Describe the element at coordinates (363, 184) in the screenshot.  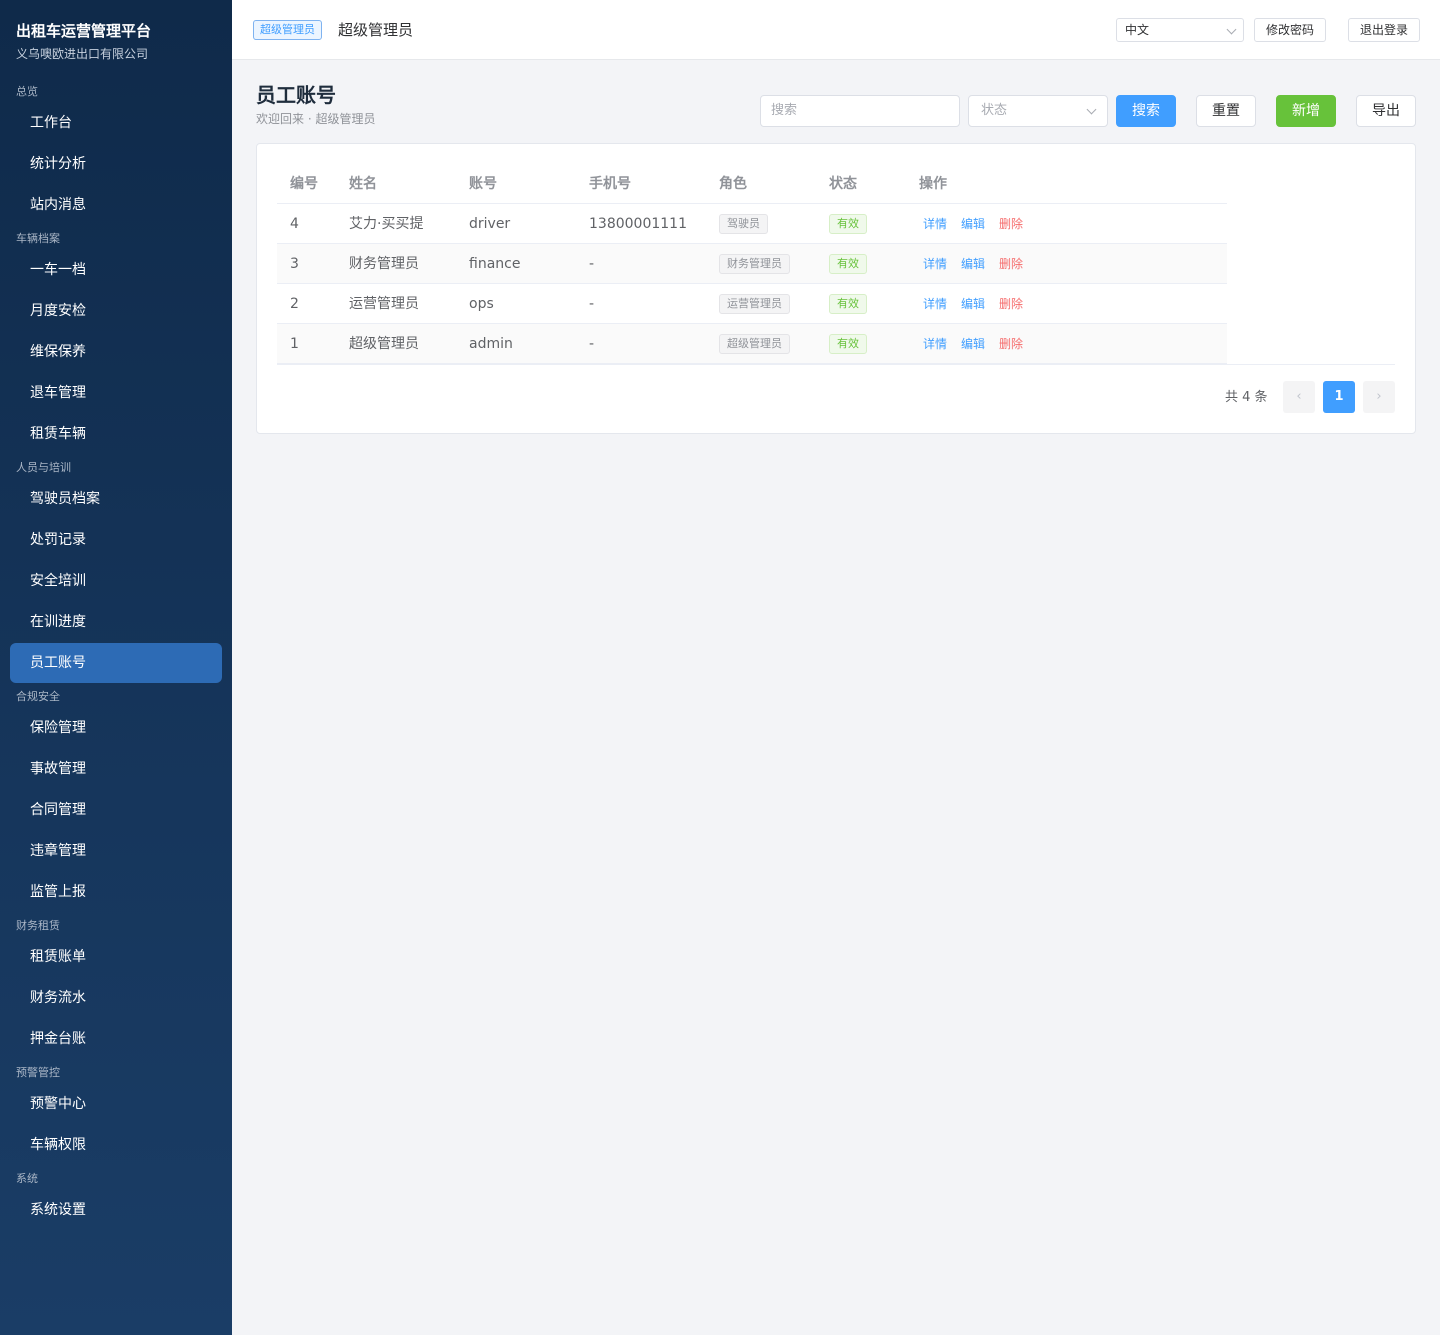
I see `col-name: 姓名` at that location.